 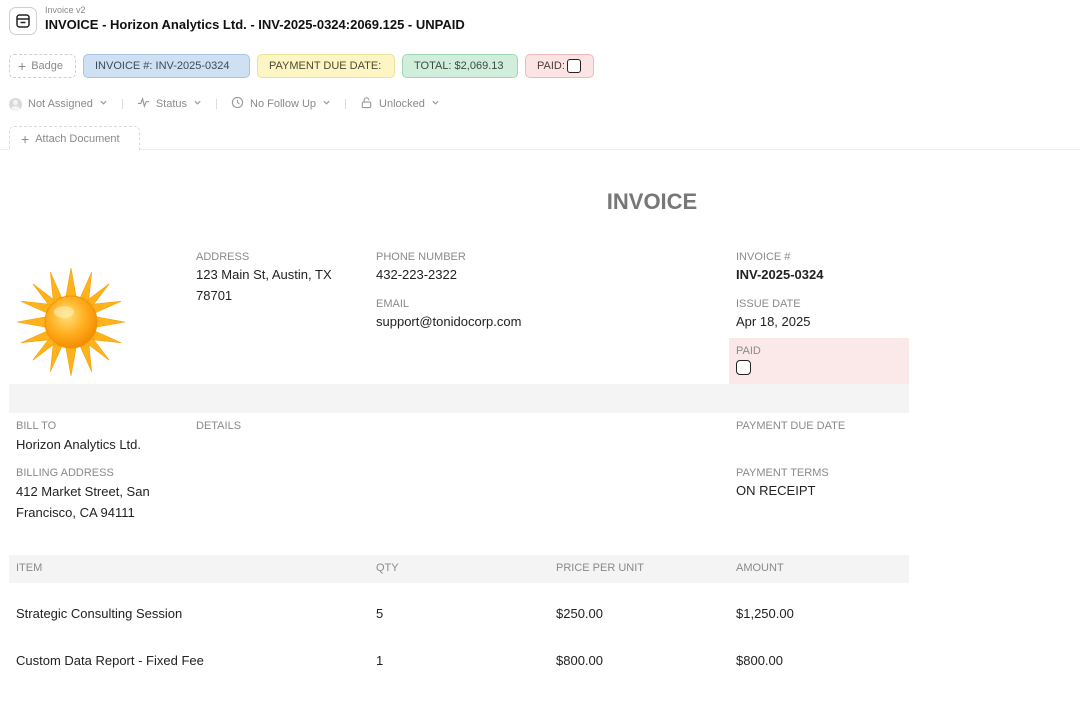 What do you see at coordinates (166, 66) in the screenshot?
I see `invoice-number-badge: INVOICE #: INV-2025-0324` at bounding box center [166, 66].